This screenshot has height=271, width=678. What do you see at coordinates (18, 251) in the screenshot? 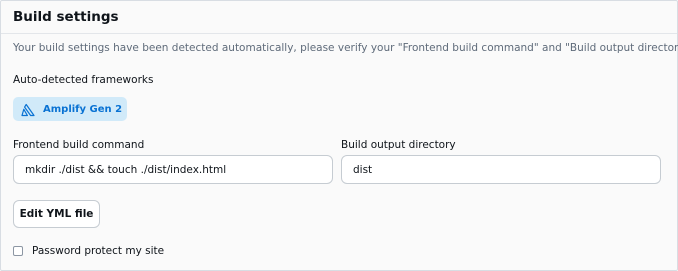
I see `password-protect-checkbox` at bounding box center [18, 251].